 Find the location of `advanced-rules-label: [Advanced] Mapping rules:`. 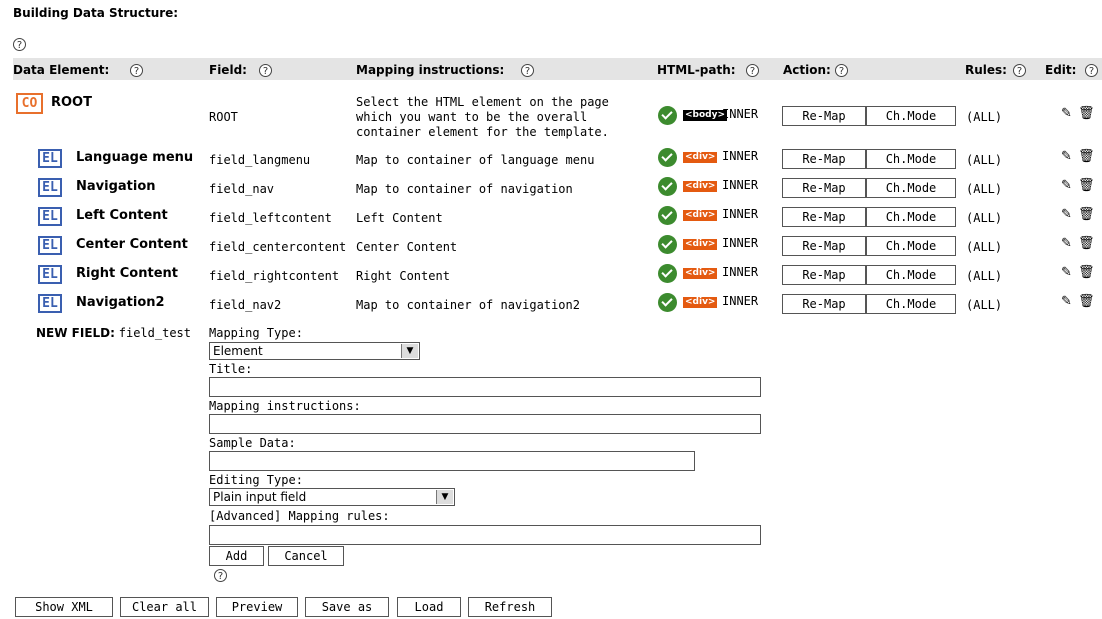

advanced-rules-label: [Advanced] Mapping rules: is located at coordinates (299, 516).